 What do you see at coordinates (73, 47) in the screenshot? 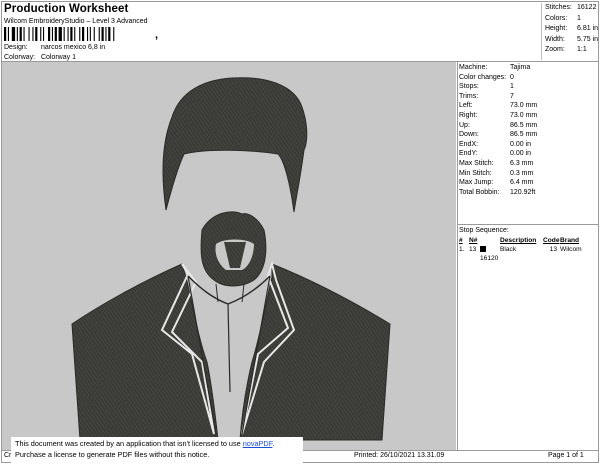
I see `design-value: narcos mexico 6,8 in` at bounding box center [73, 47].